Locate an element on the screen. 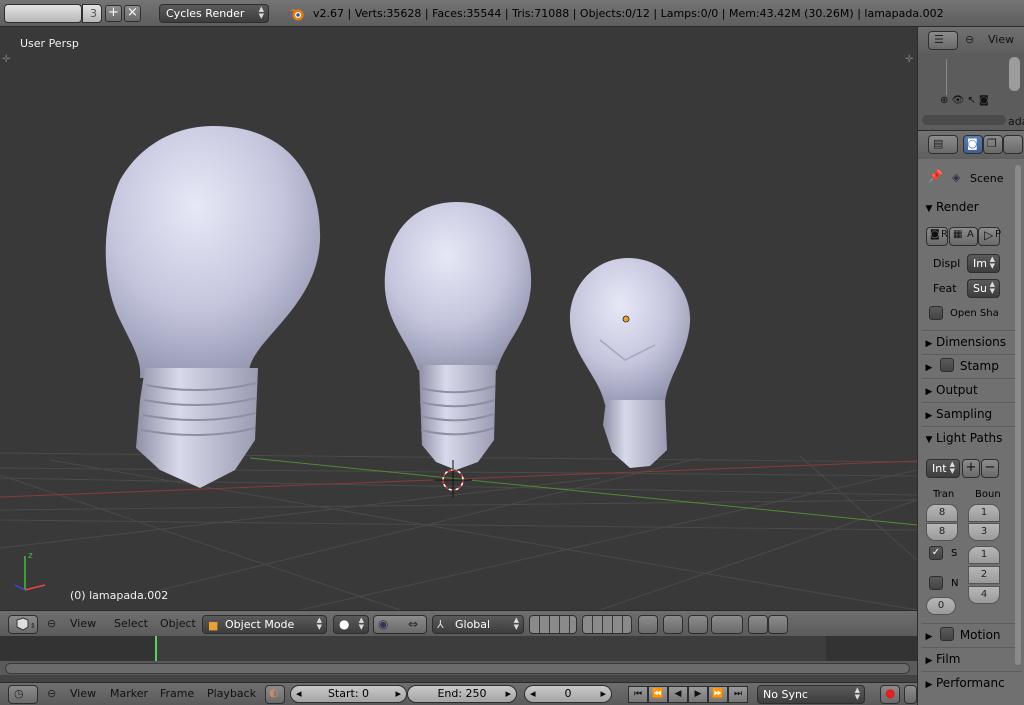 The height and width of the screenshot is (705, 1024). jump-end-icon: ⏭ is located at coordinates (738, 694).